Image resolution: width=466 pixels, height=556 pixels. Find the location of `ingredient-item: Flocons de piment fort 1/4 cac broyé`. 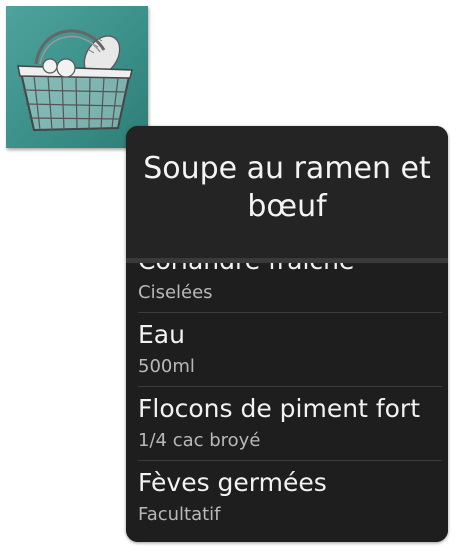

ingredient-item: Flocons de piment fort 1/4 cac broyé is located at coordinates (287, 424).